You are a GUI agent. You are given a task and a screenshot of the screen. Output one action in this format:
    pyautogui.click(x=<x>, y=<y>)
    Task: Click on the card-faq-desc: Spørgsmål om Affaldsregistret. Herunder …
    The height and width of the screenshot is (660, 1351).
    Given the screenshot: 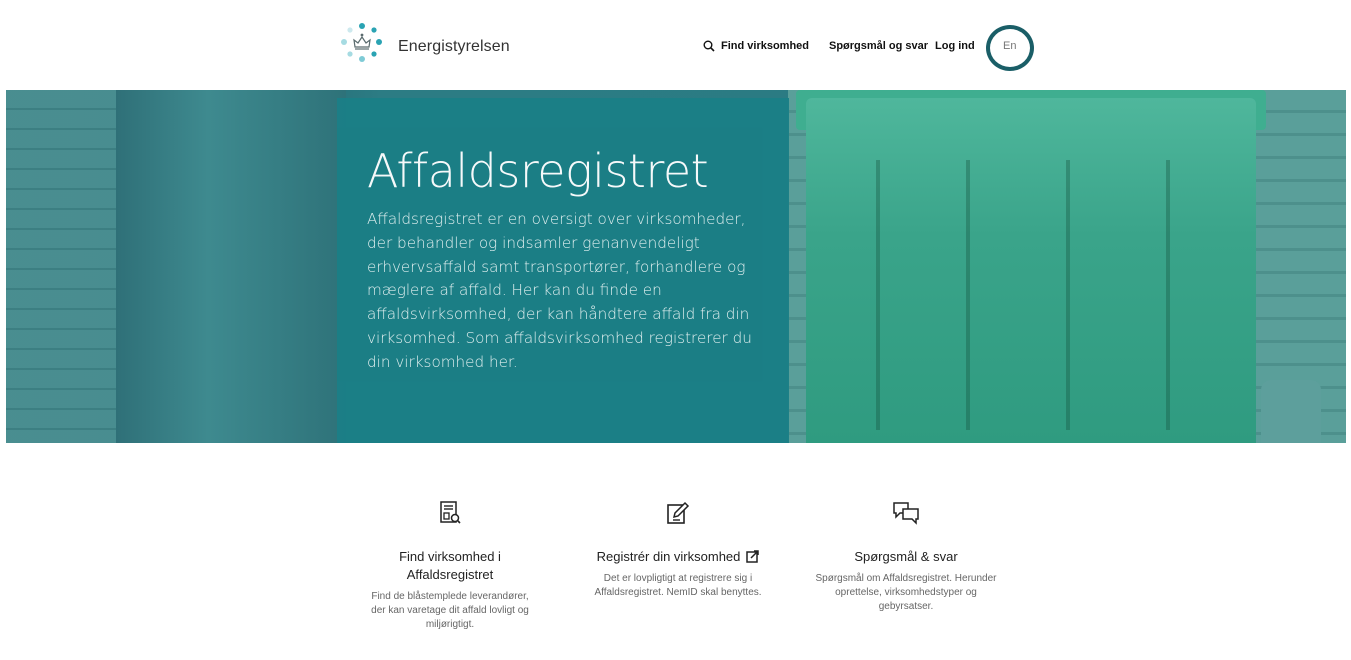 What is the action you would take?
    pyautogui.click(x=906, y=592)
    